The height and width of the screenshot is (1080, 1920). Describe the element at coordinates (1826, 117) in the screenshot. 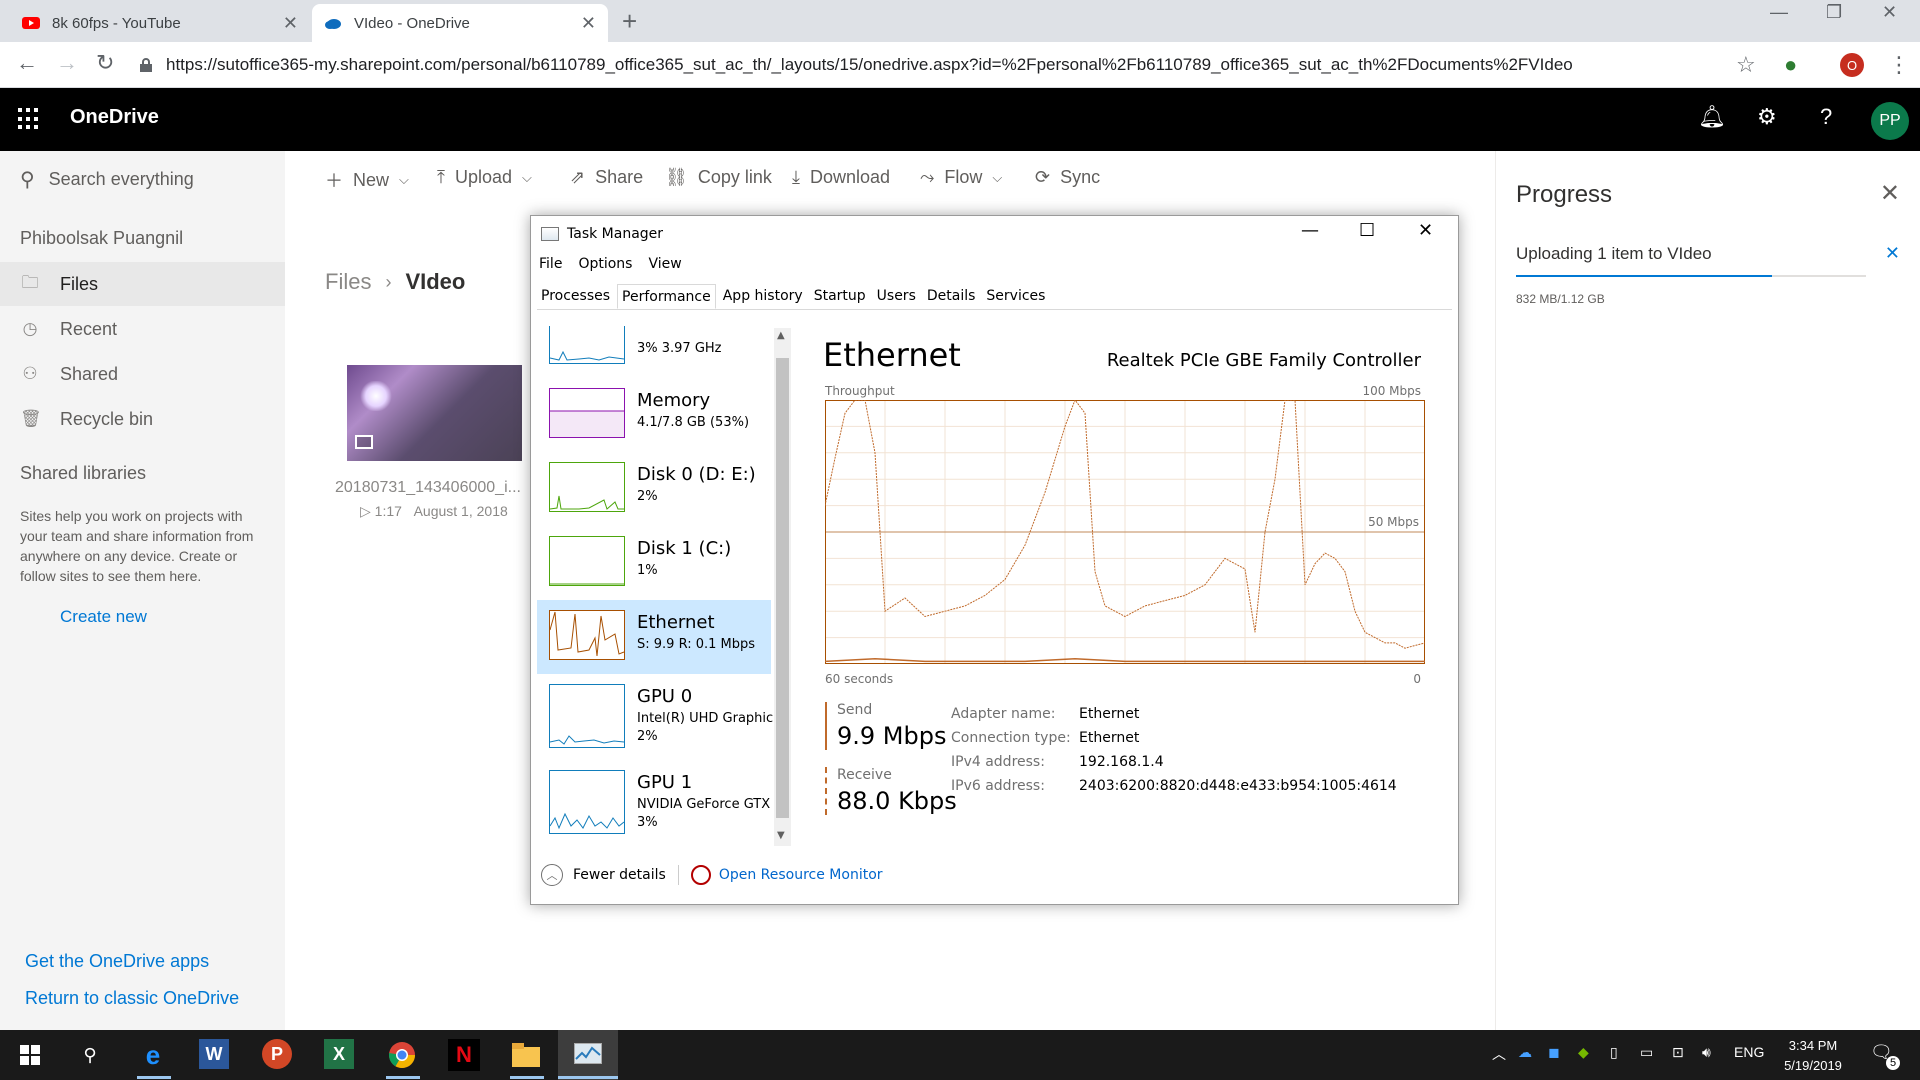

I see `help-icon: ?` at that location.